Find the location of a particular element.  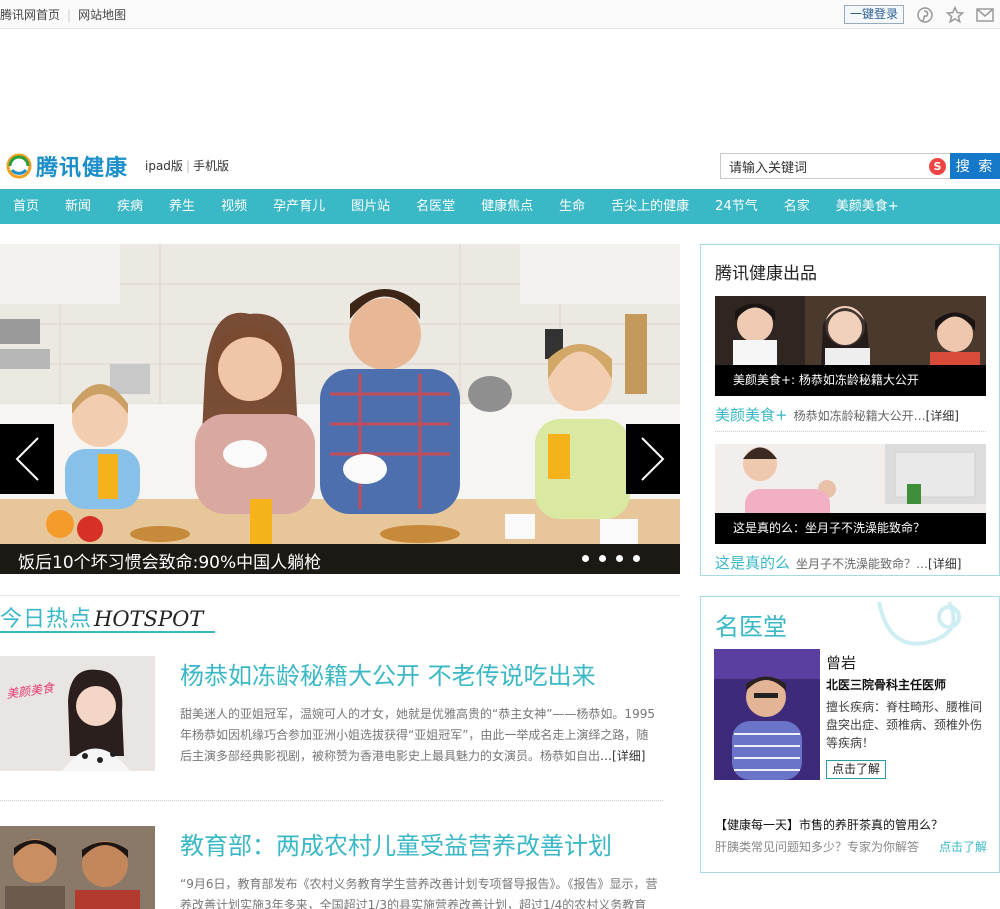

site-logo: 腾讯健康 is located at coordinates (67, 166).